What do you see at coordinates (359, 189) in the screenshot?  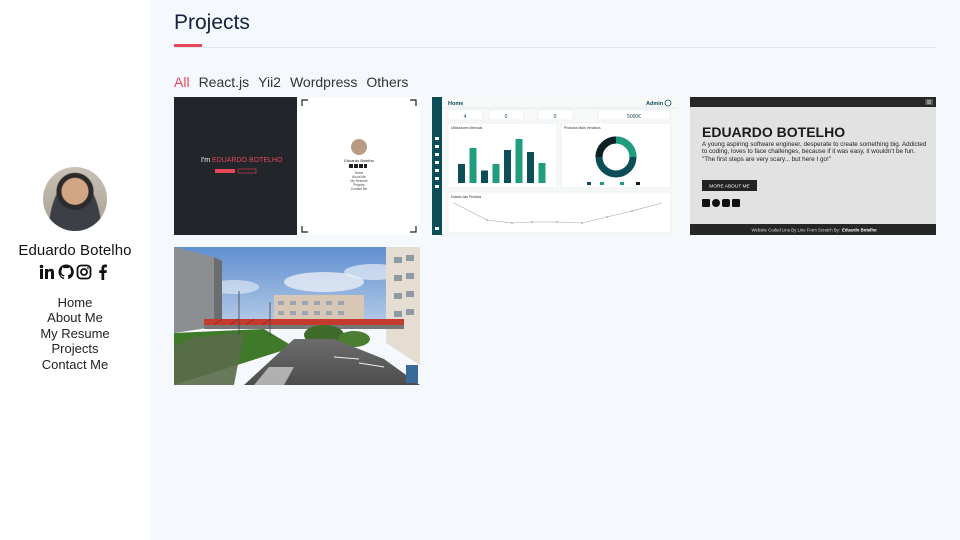 I see `mini-menu-contact: Contact Me` at bounding box center [359, 189].